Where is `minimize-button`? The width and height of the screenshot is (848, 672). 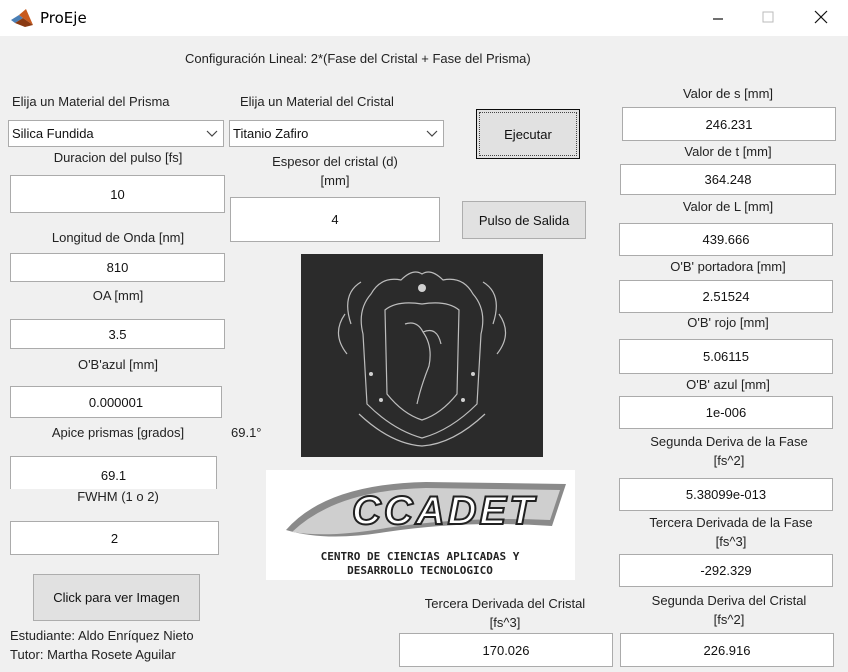 minimize-button is located at coordinates (718, 17).